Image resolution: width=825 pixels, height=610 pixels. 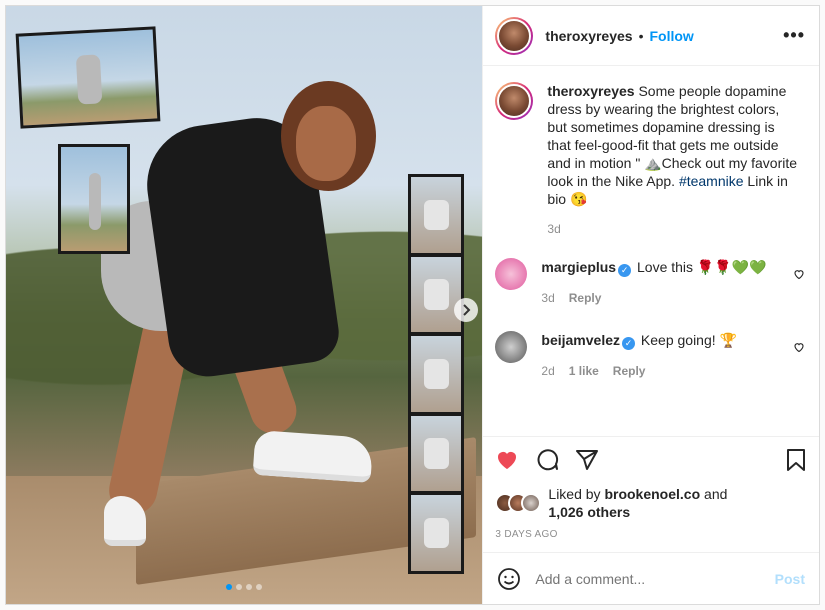 I want to click on comment-age: 2d, so click(x=548, y=371).